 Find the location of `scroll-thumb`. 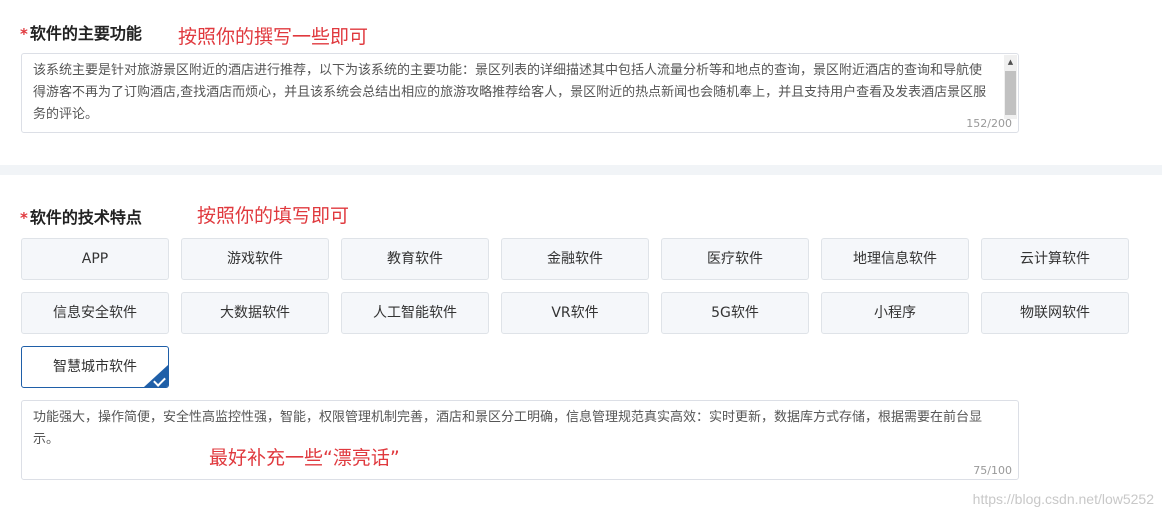

scroll-thumb is located at coordinates (1010, 93).